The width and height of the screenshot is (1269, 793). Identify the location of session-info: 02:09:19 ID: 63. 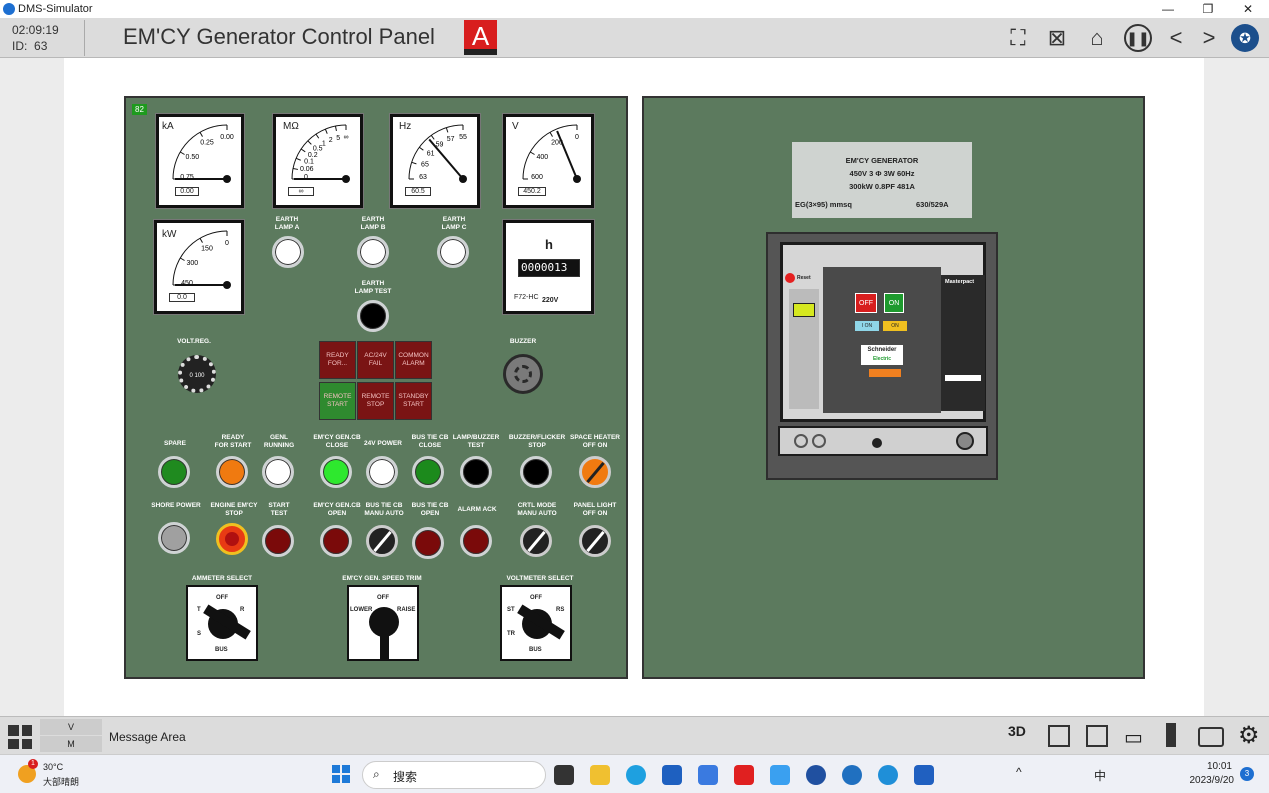
(35, 38).